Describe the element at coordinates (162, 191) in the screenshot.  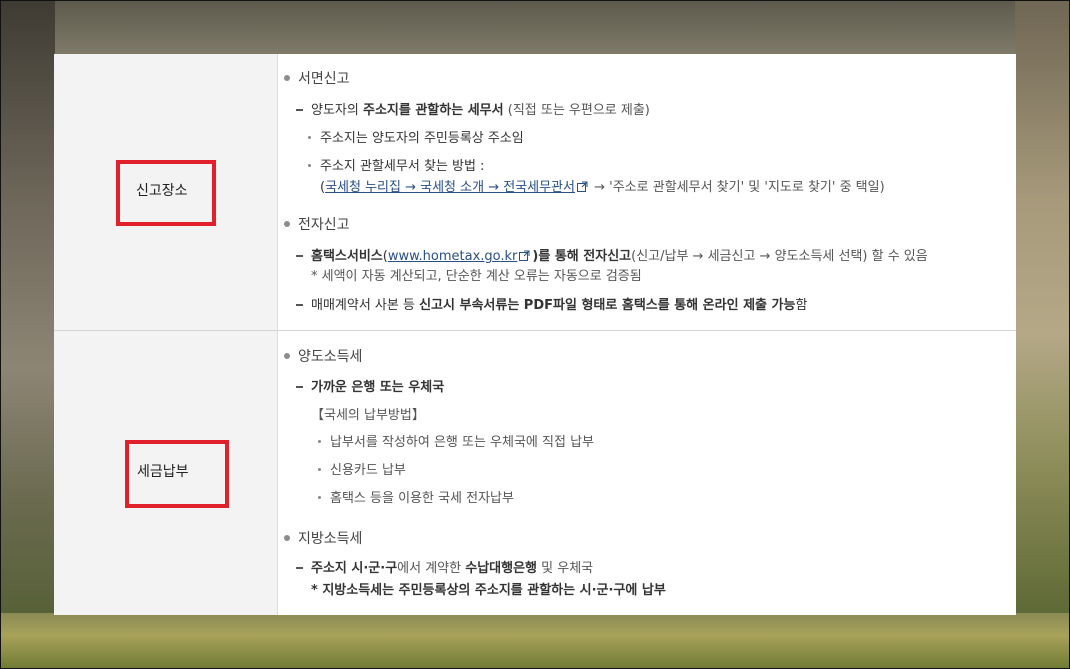
I see `row-label: 신고장소` at that location.